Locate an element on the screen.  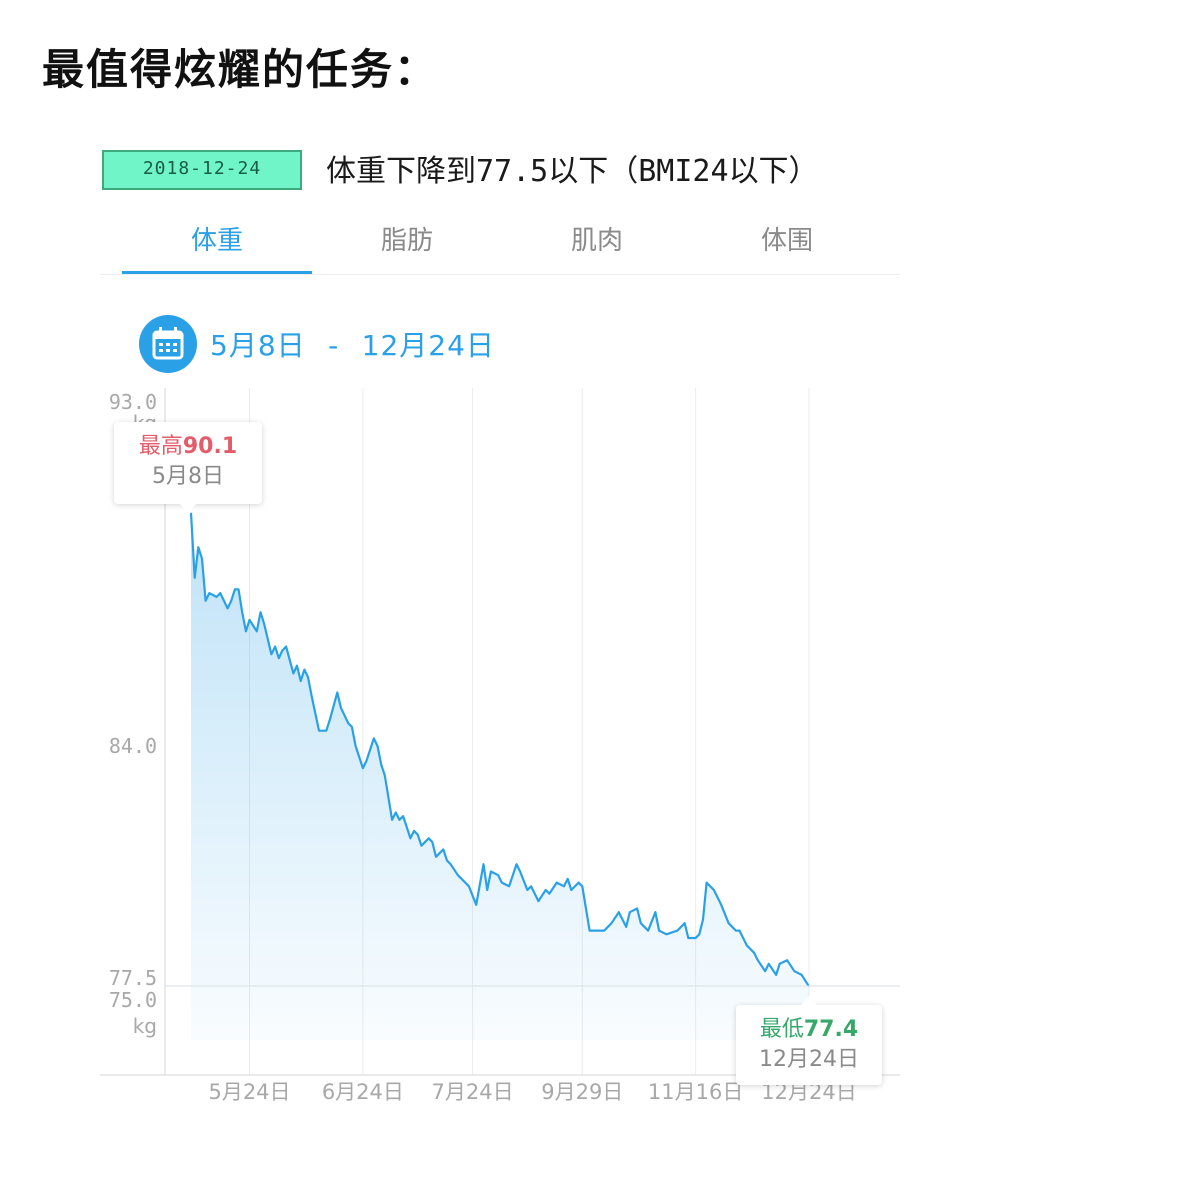
max-tooltip: 最高90.1 5月8日 is located at coordinates (188, 467).